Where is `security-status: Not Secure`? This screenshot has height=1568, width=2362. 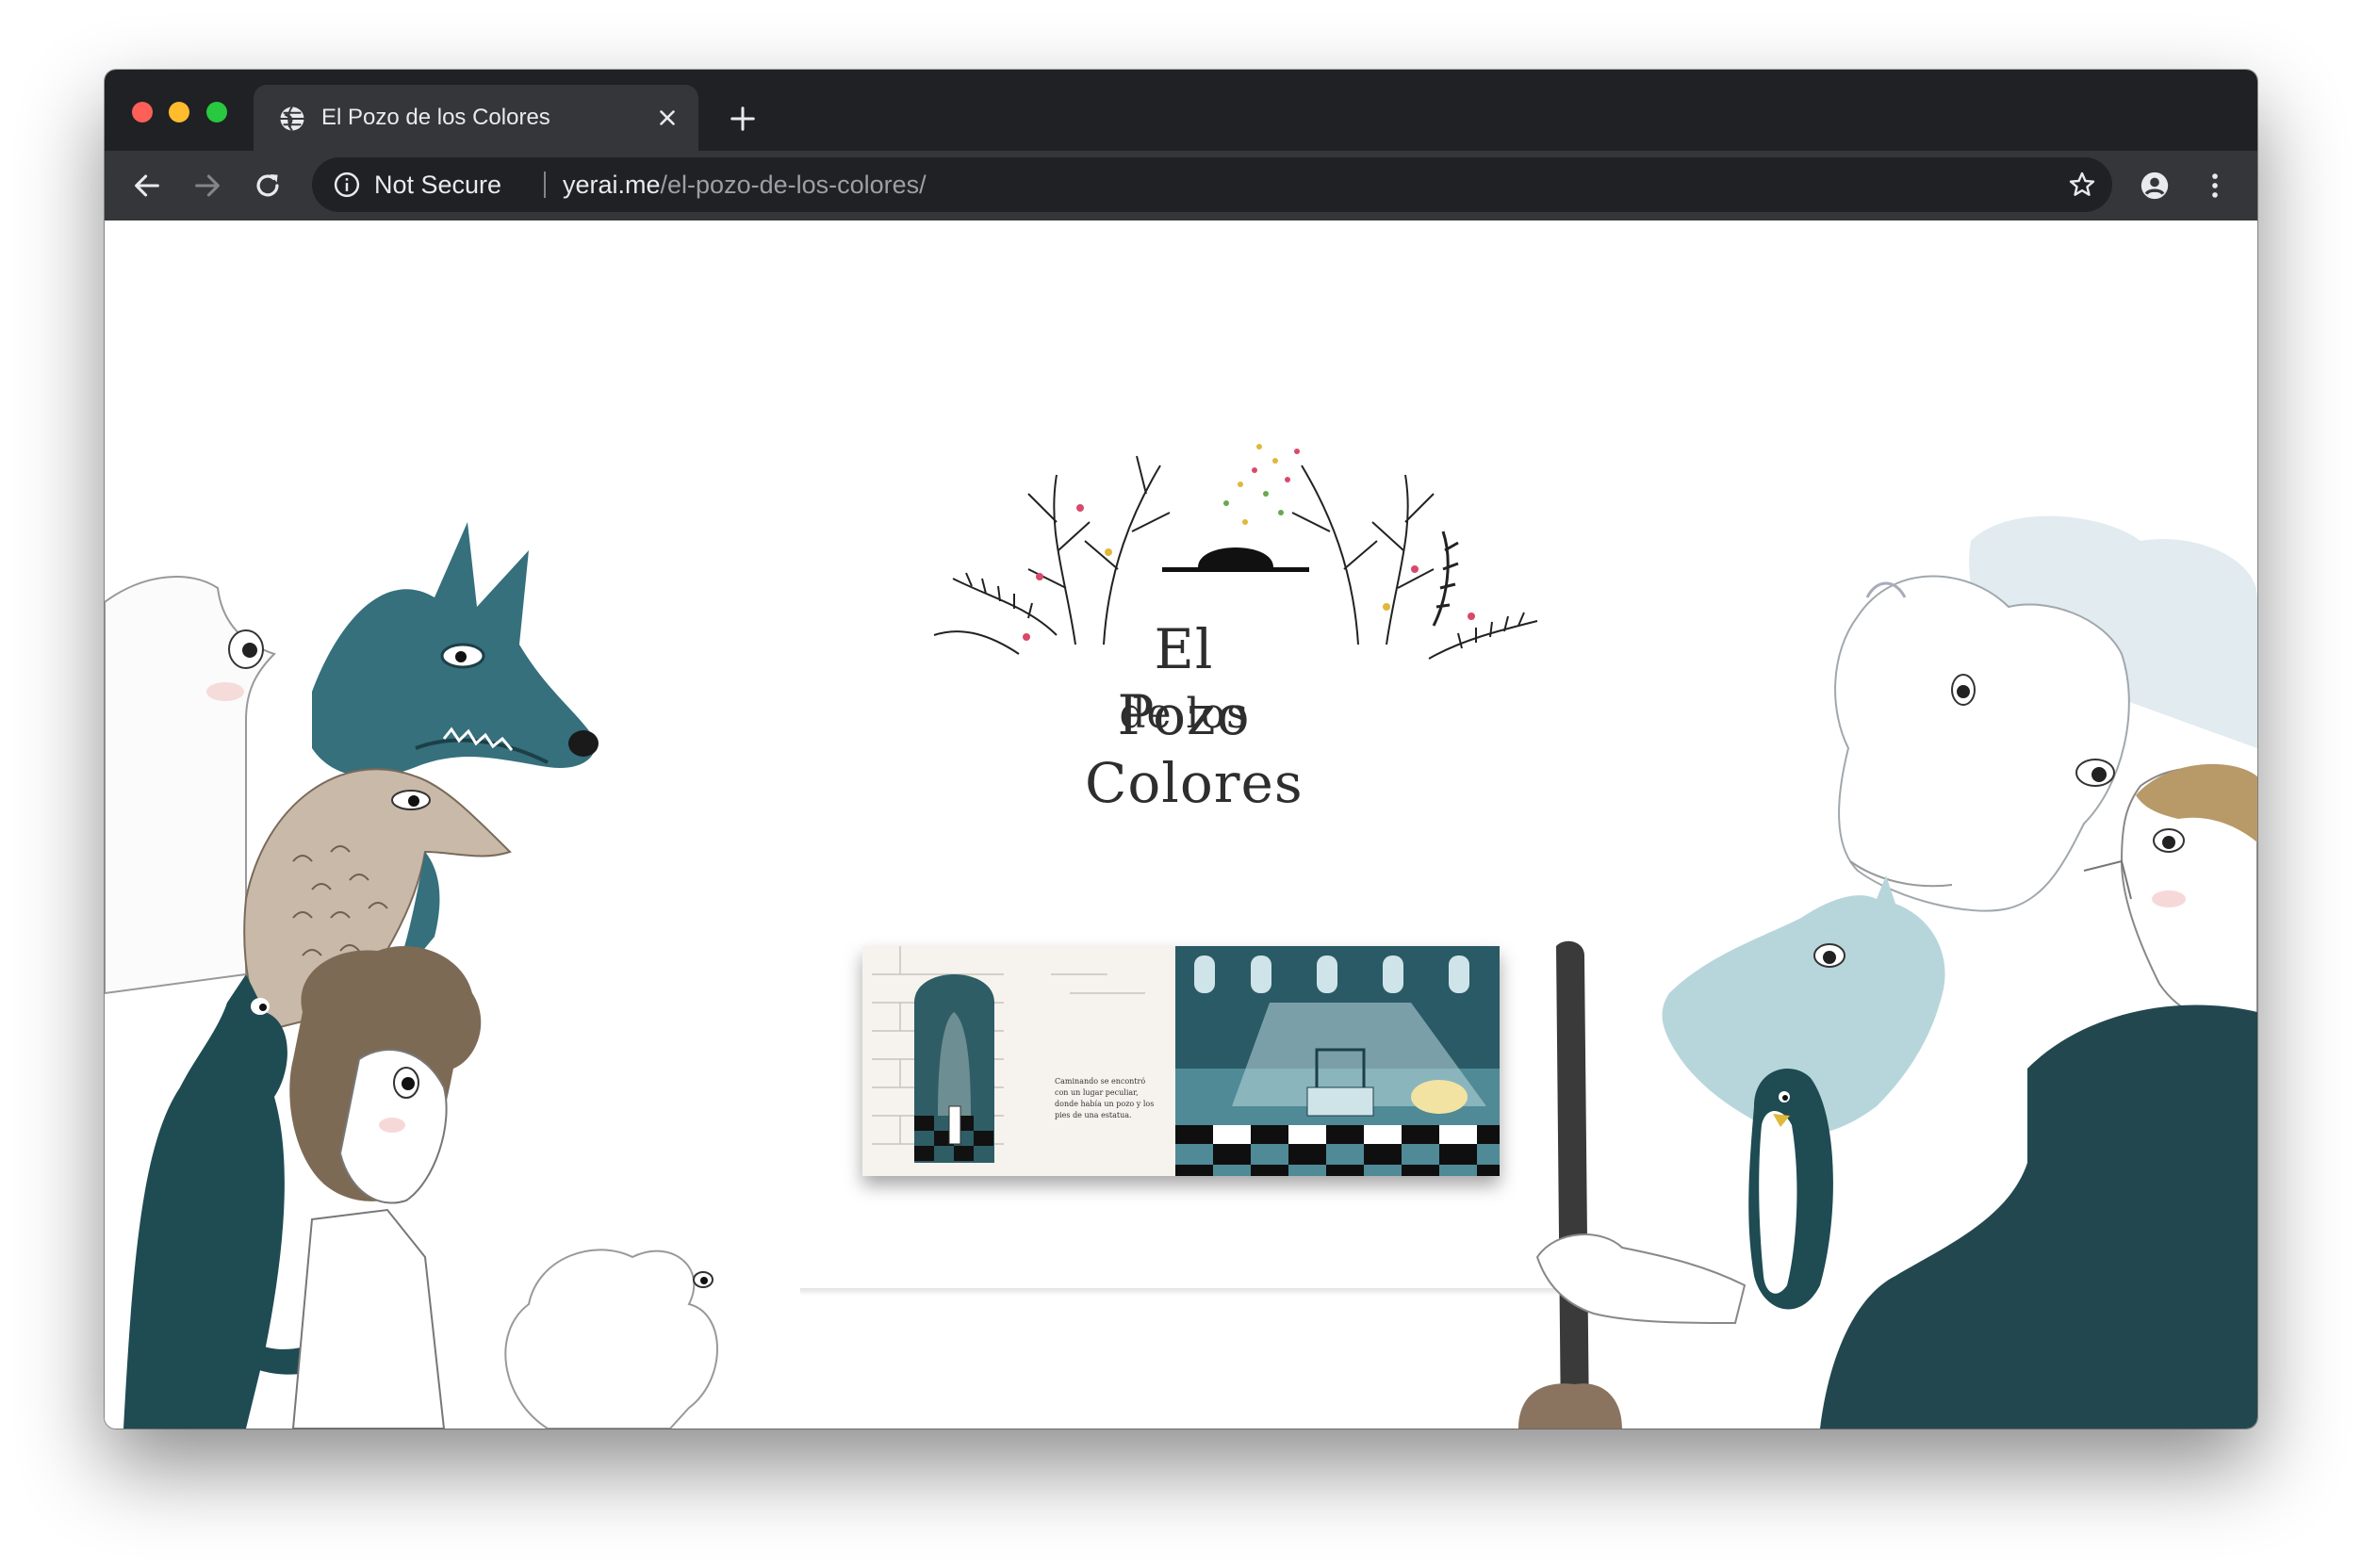
security-status: Not Secure is located at coordinates (438, 184).